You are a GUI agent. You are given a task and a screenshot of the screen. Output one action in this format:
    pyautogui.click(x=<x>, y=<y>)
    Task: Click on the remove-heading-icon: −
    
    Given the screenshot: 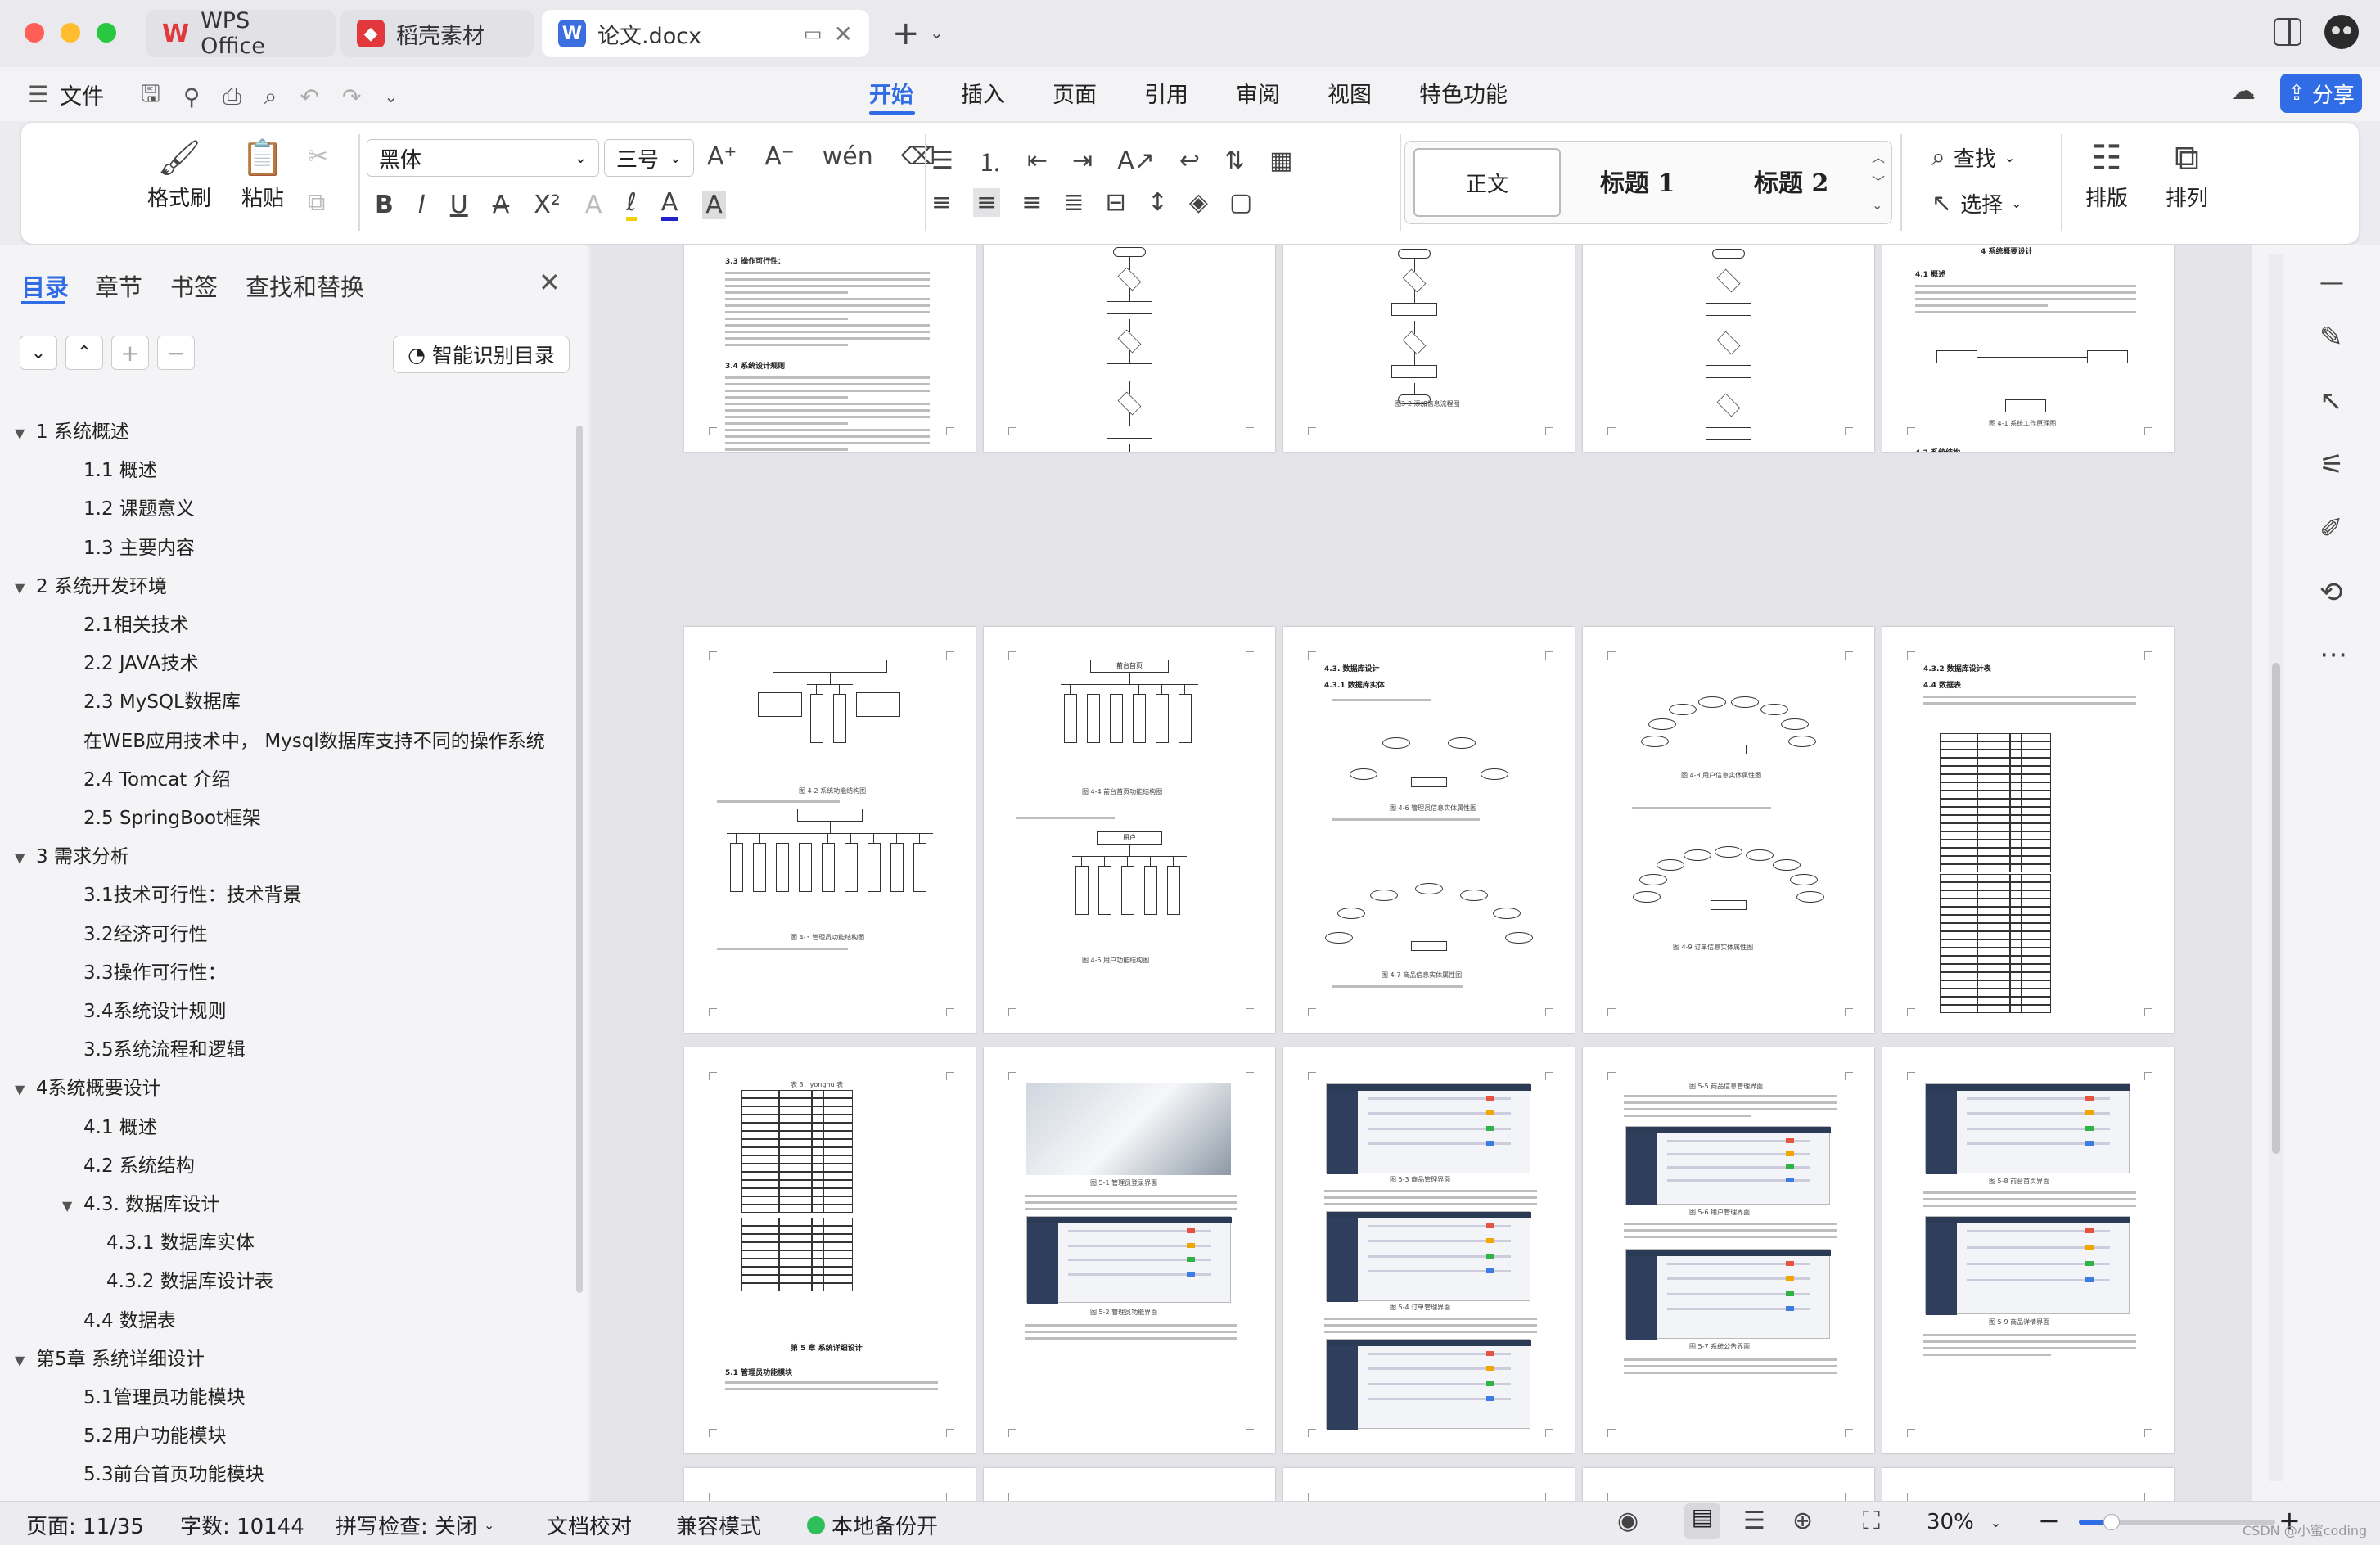 What is the action you would take?
    pyautogui.click(x=176, y=353)
    